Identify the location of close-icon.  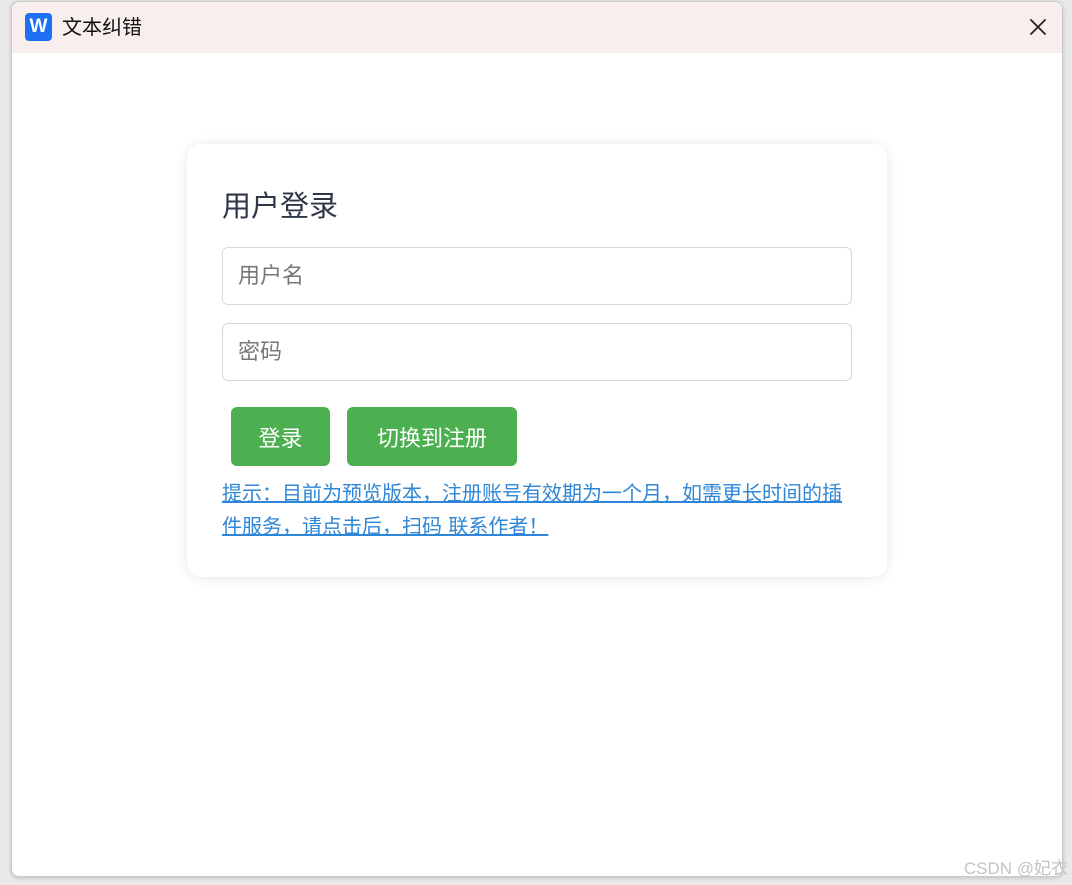
(1038, 27).